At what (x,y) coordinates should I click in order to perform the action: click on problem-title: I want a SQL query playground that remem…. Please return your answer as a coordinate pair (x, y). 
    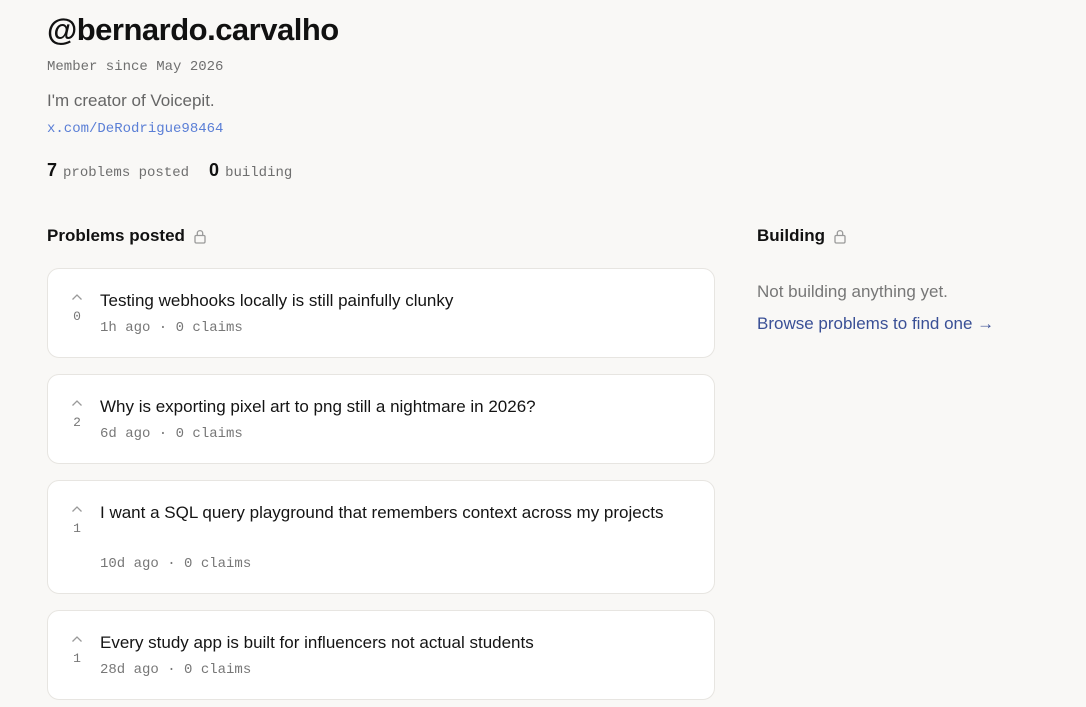
    Looking at the image, I should click on (387, 513).